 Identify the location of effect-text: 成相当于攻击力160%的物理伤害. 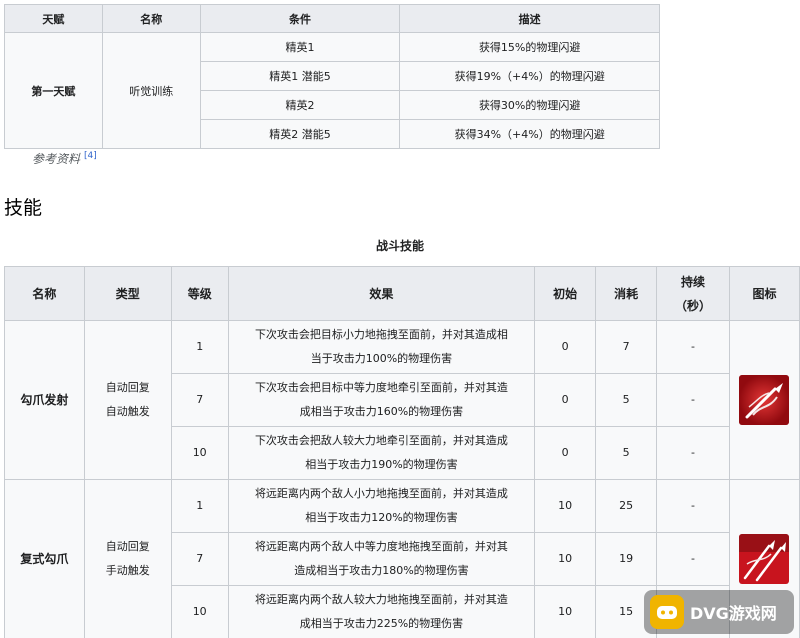
(381, 411).